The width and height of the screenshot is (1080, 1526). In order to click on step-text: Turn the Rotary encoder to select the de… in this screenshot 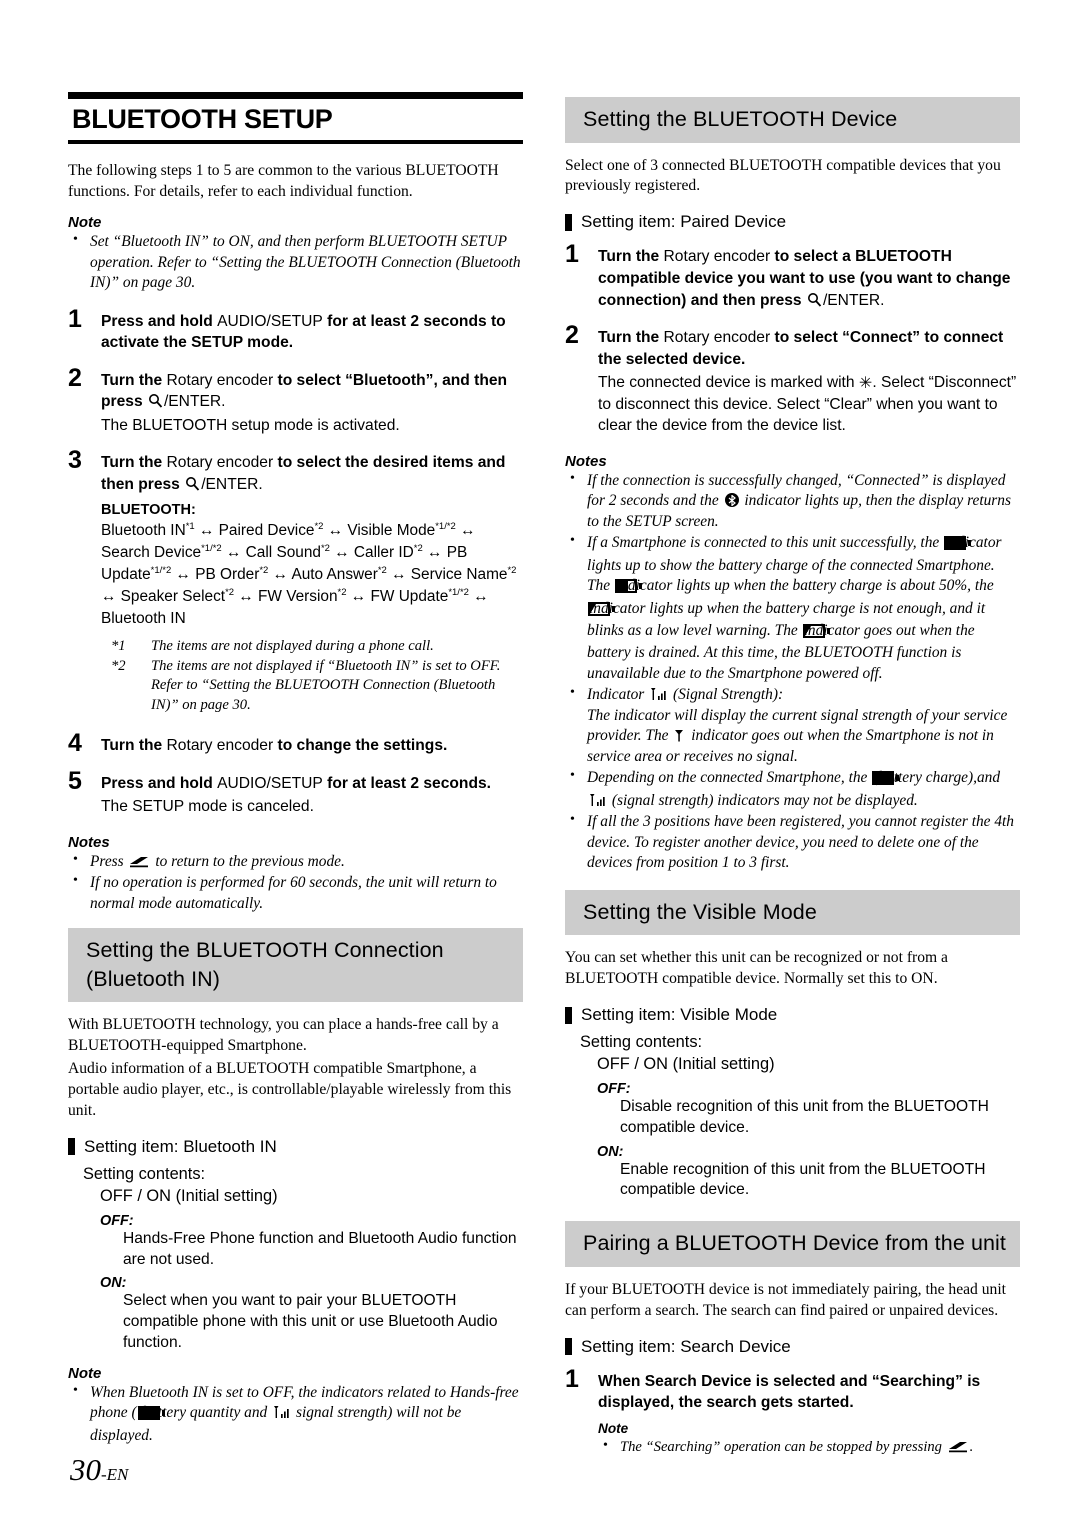, I will do `click(312, 473)`.